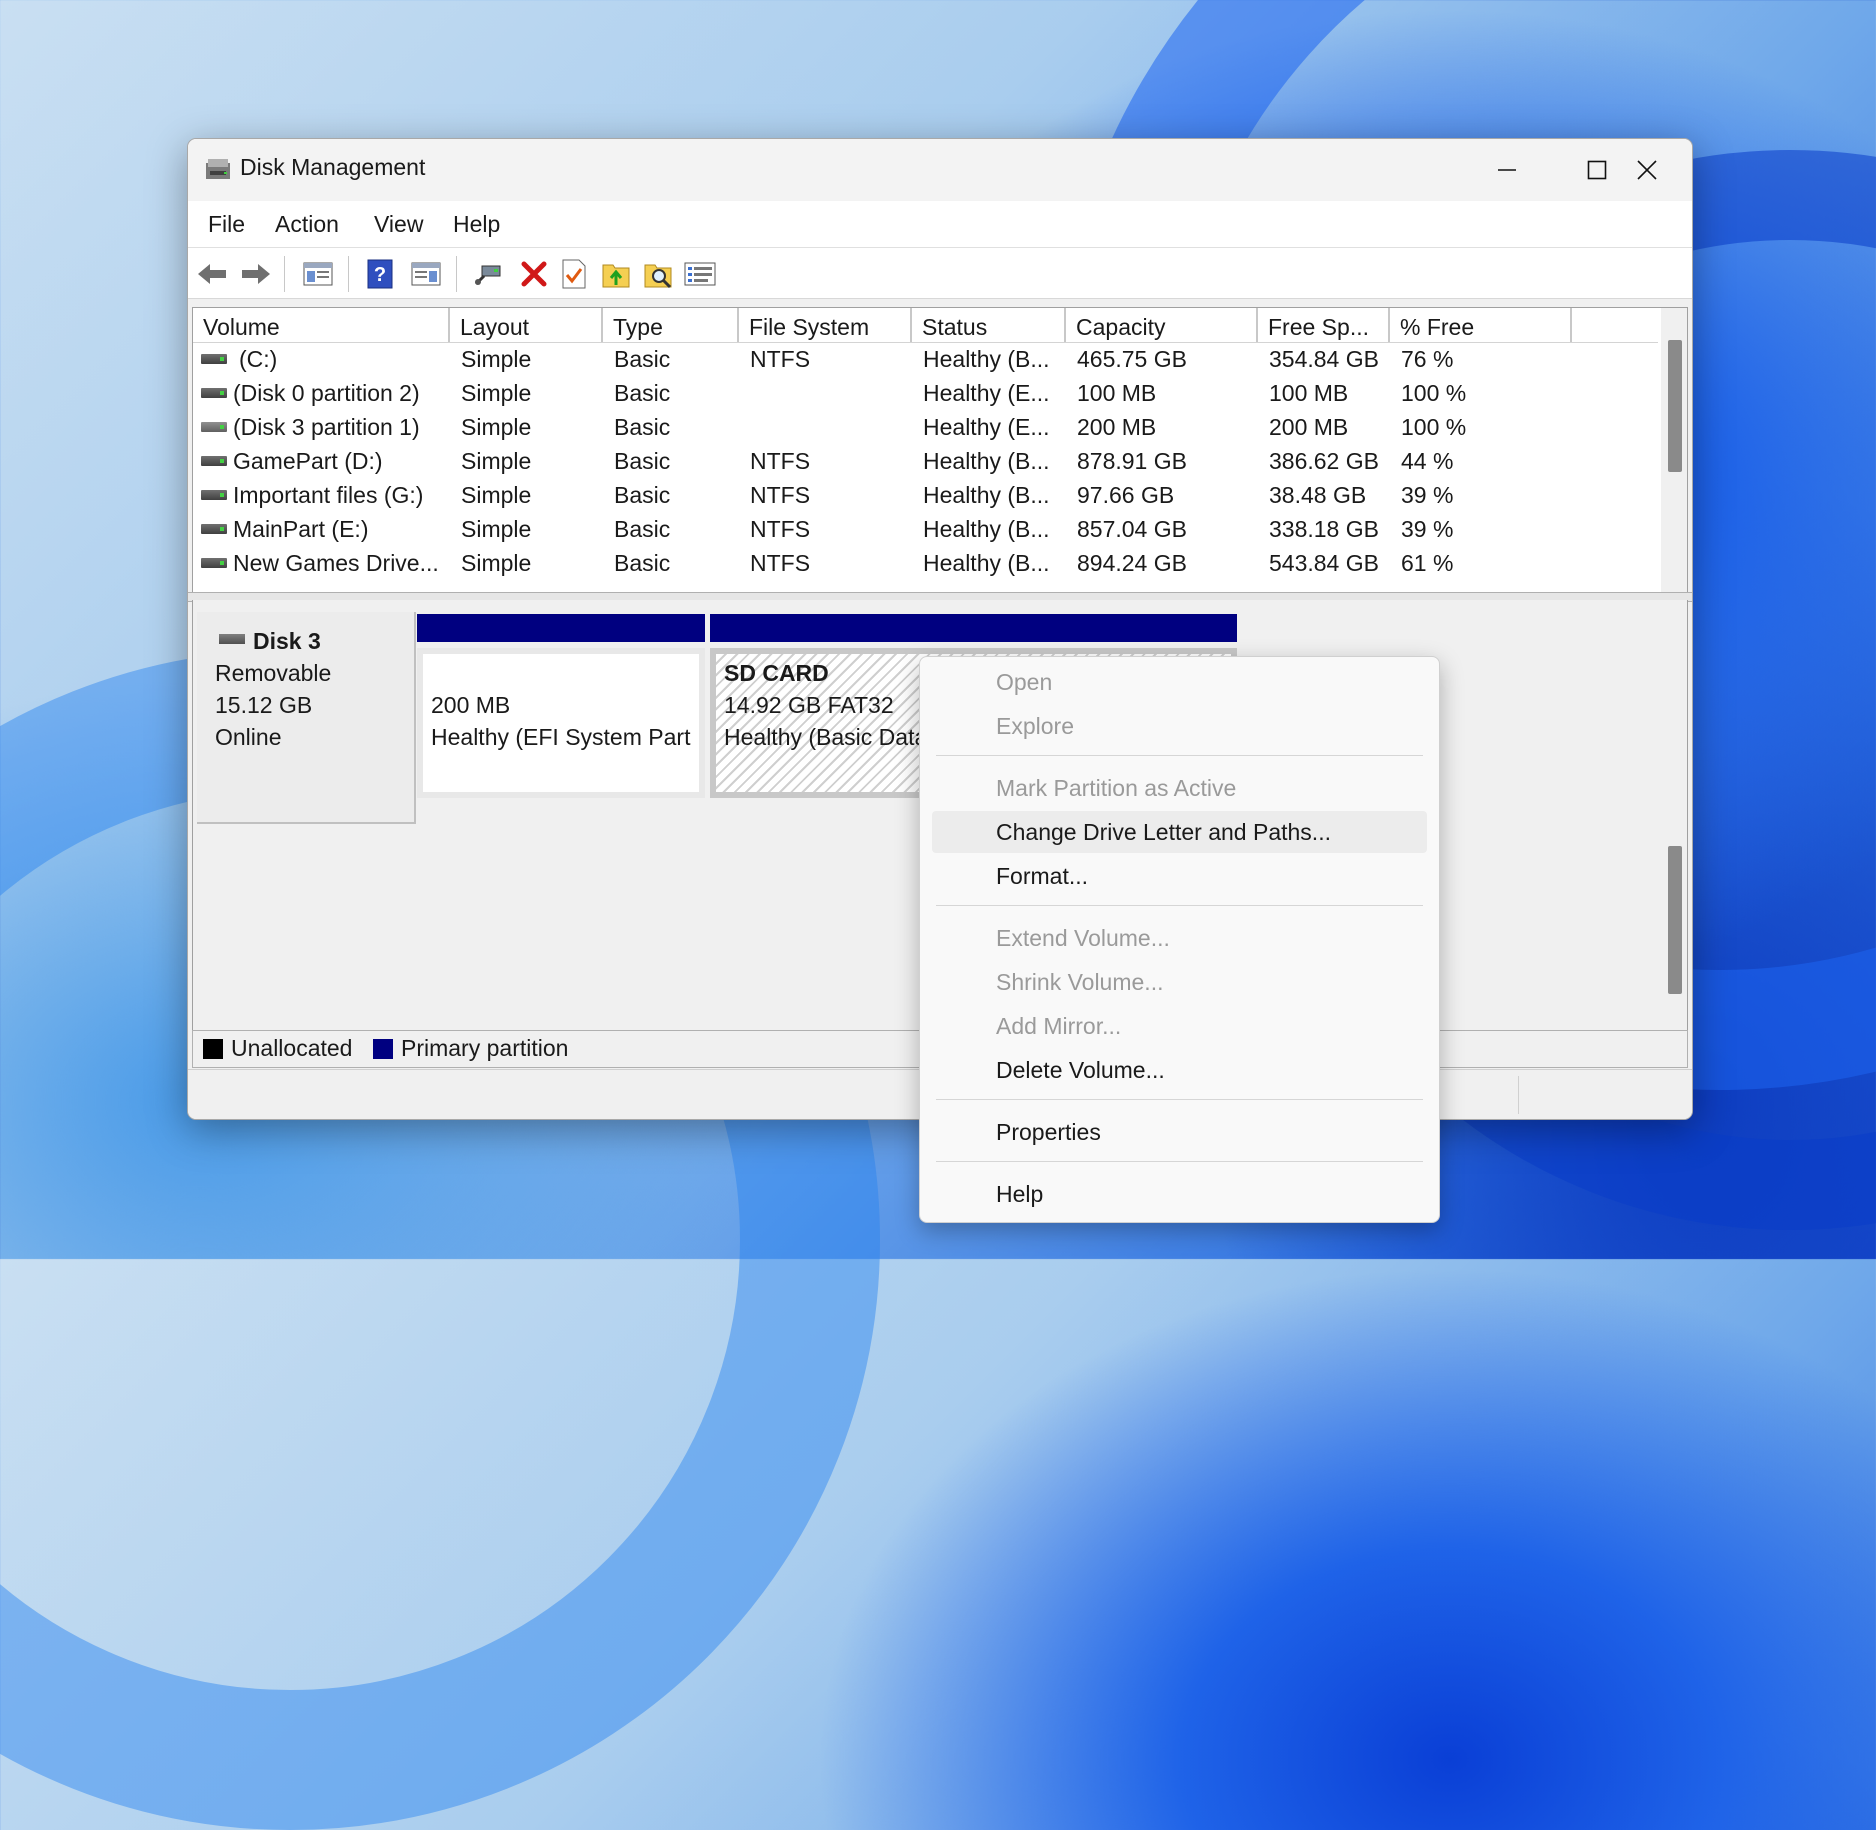 This screenshot has height=1830, width=1876. What do you see at coordinates (1117, 393) in the screenshot?
I see `cell-capacity: 100 MB` at bounding box center [1117, 393].